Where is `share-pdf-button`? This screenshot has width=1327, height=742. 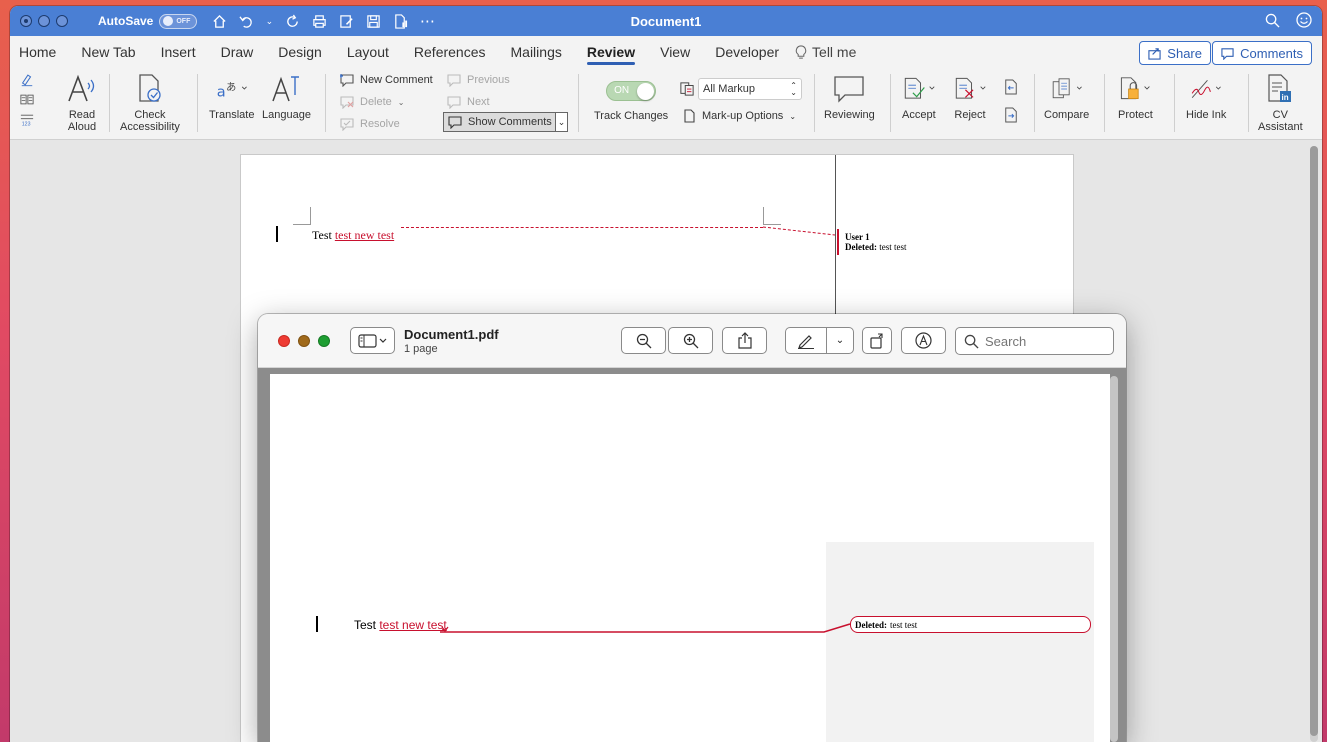 share-pdf-button is located at coordinates (744, 340).